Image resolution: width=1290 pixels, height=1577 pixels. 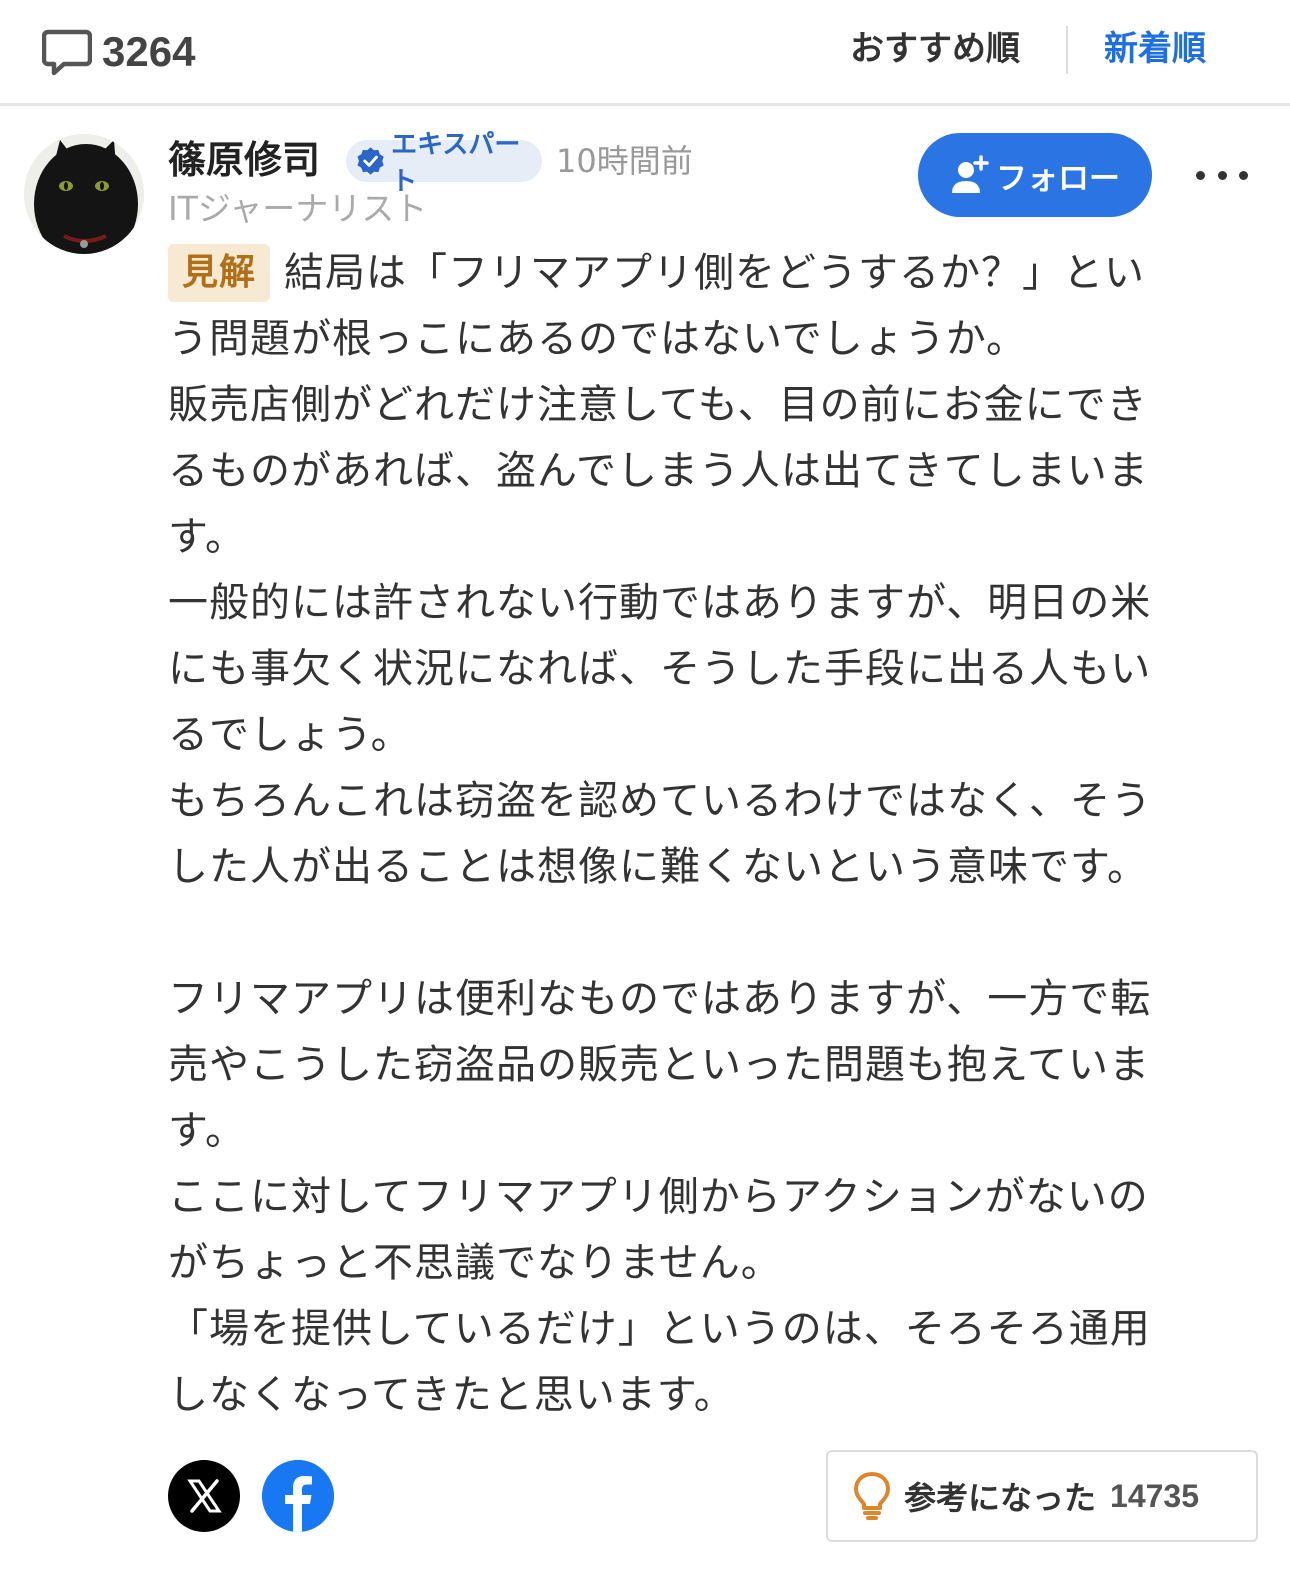 I want to click on add-user-icon, so click(x=970, y=174).